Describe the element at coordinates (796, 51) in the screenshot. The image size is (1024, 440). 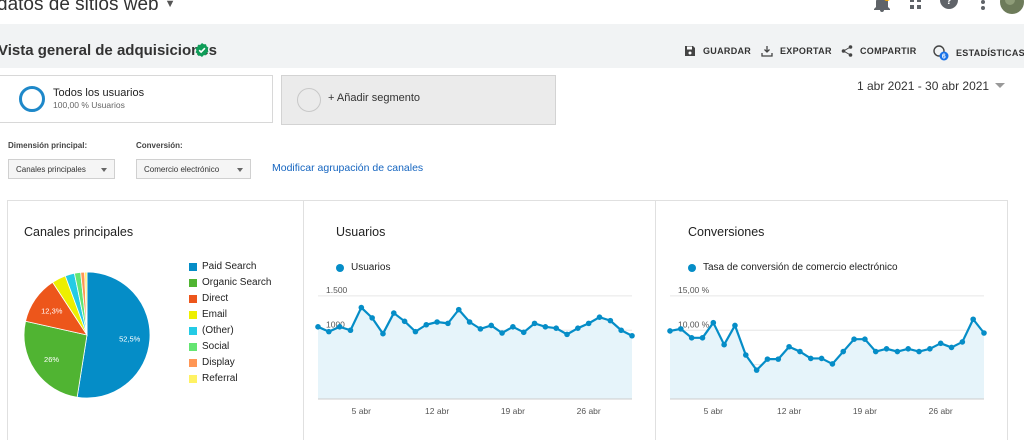
I see `export-button: EXPORTAR` at that location.